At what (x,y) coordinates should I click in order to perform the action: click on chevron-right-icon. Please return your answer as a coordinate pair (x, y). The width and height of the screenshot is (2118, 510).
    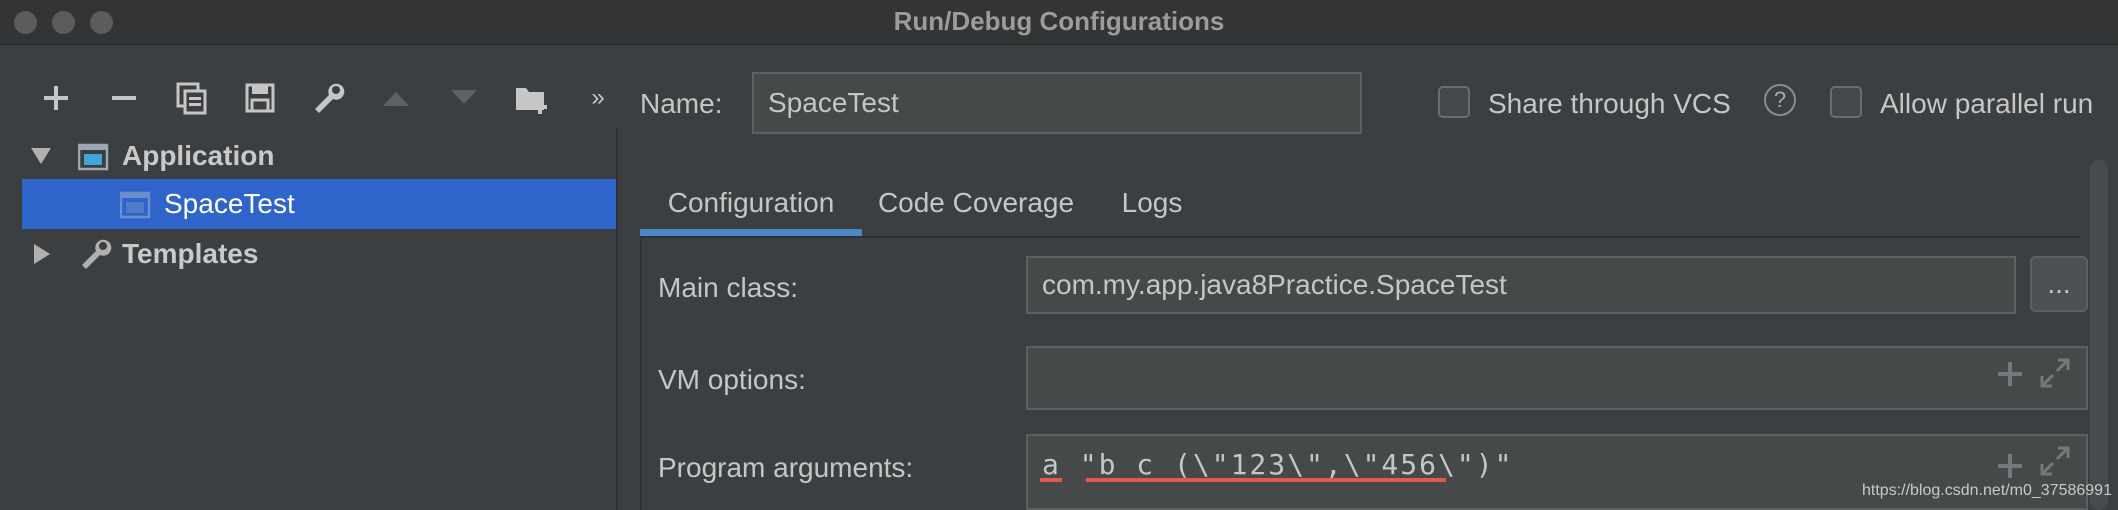
    Looking at the image, I should click on (42, 254).